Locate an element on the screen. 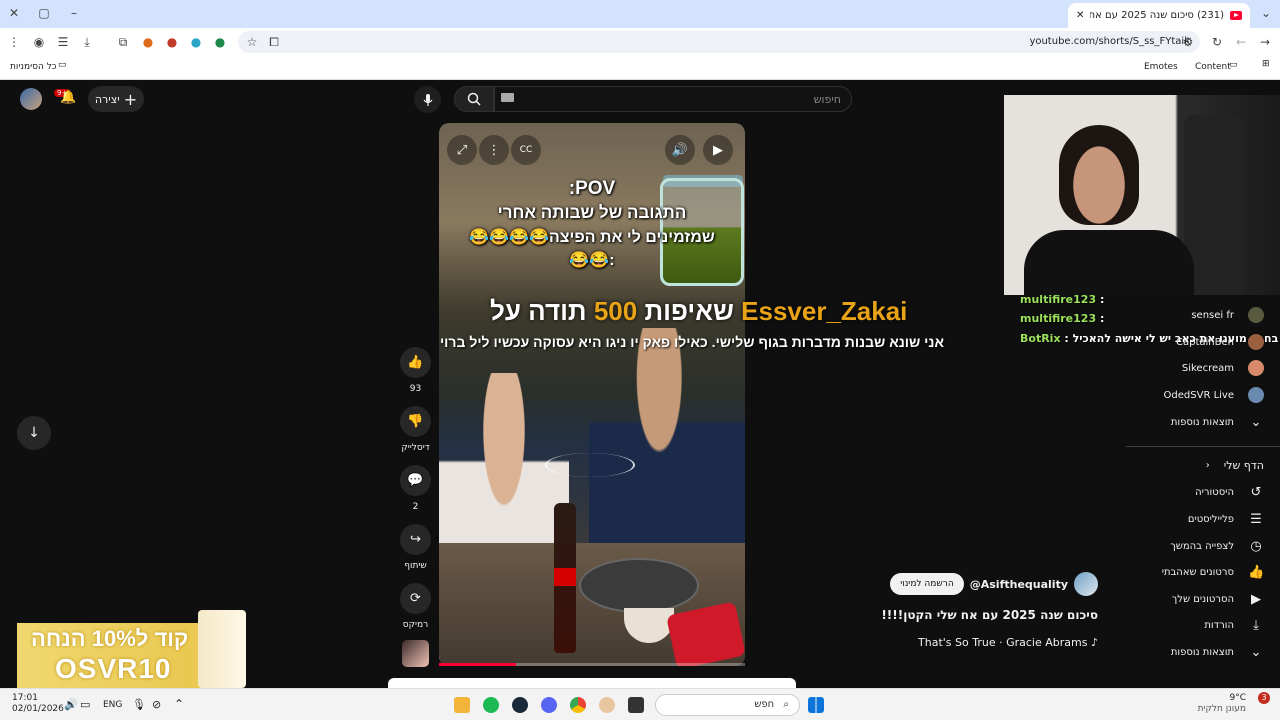  share-button: ↪ is located at coordinates (415, 539).